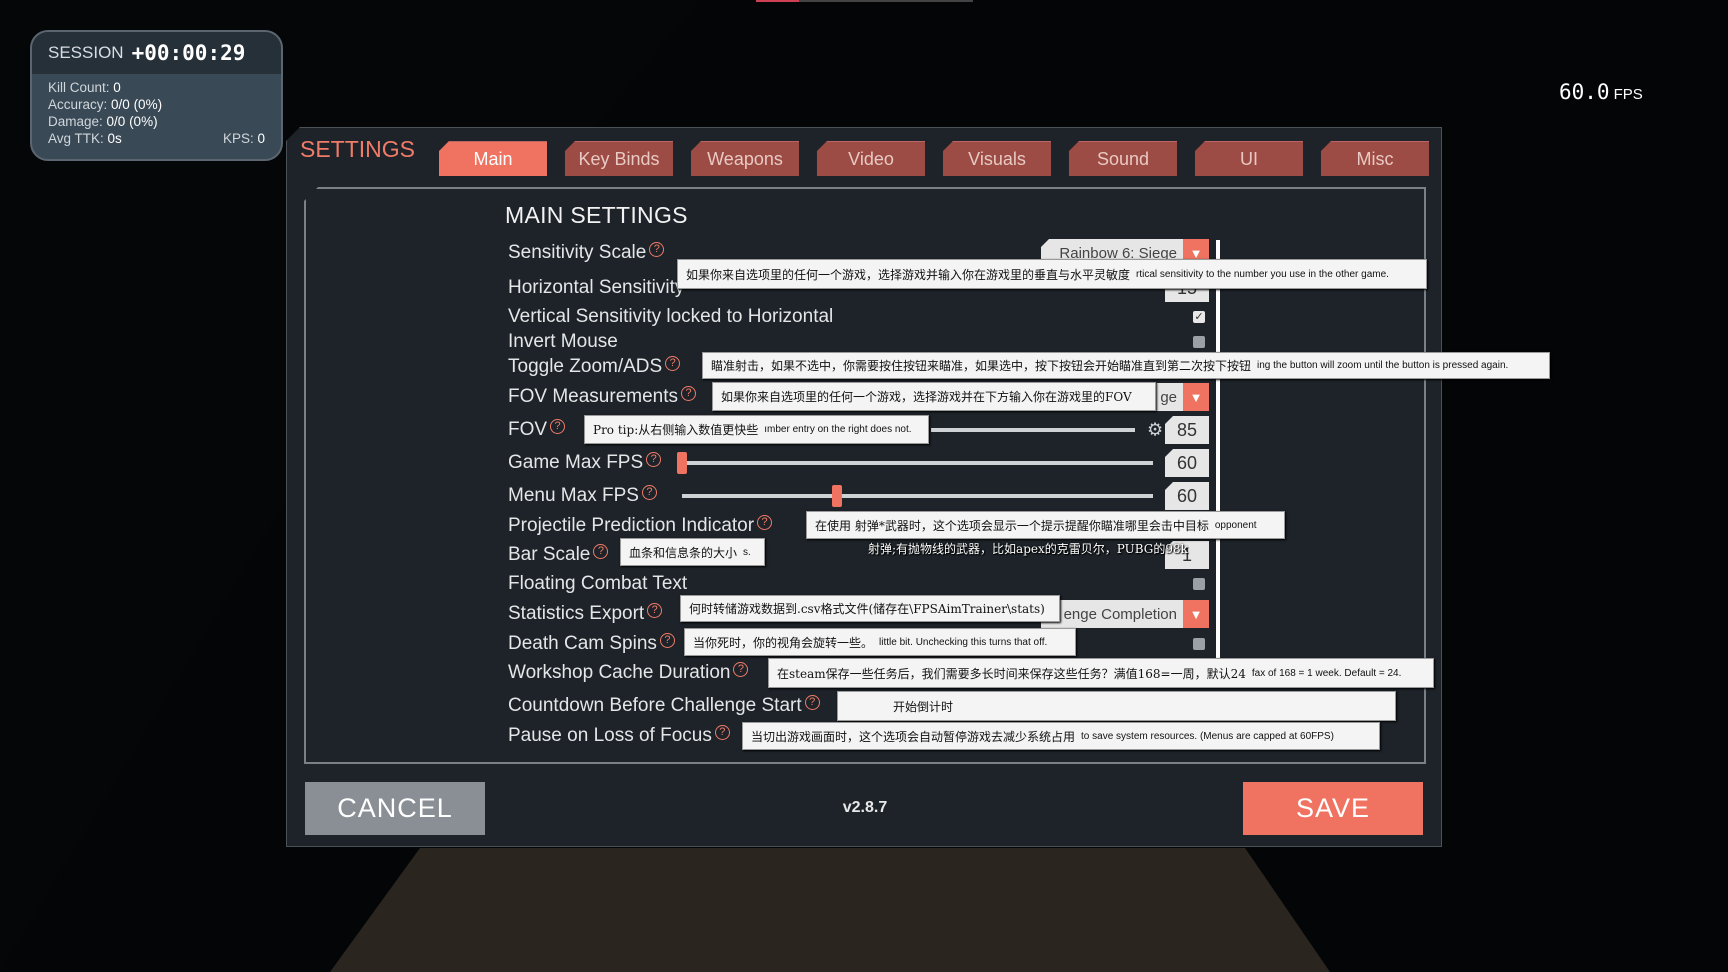 The image size is (1728, 972). What do you see at coordinates (838, 429) in the screenshot?
I see `tooltip-original-text: ımber entry on the right does not.` at bounding box center [838, 429].